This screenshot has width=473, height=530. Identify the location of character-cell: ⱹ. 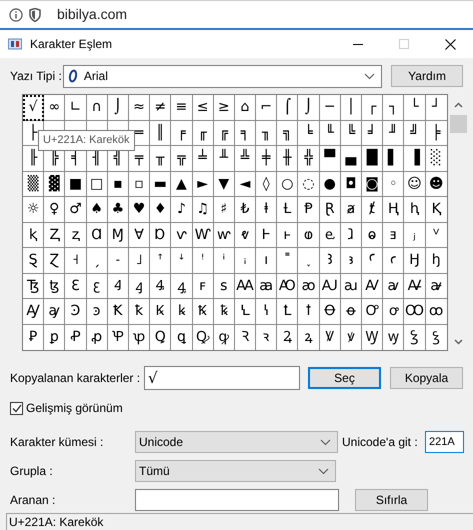
(351, 235).